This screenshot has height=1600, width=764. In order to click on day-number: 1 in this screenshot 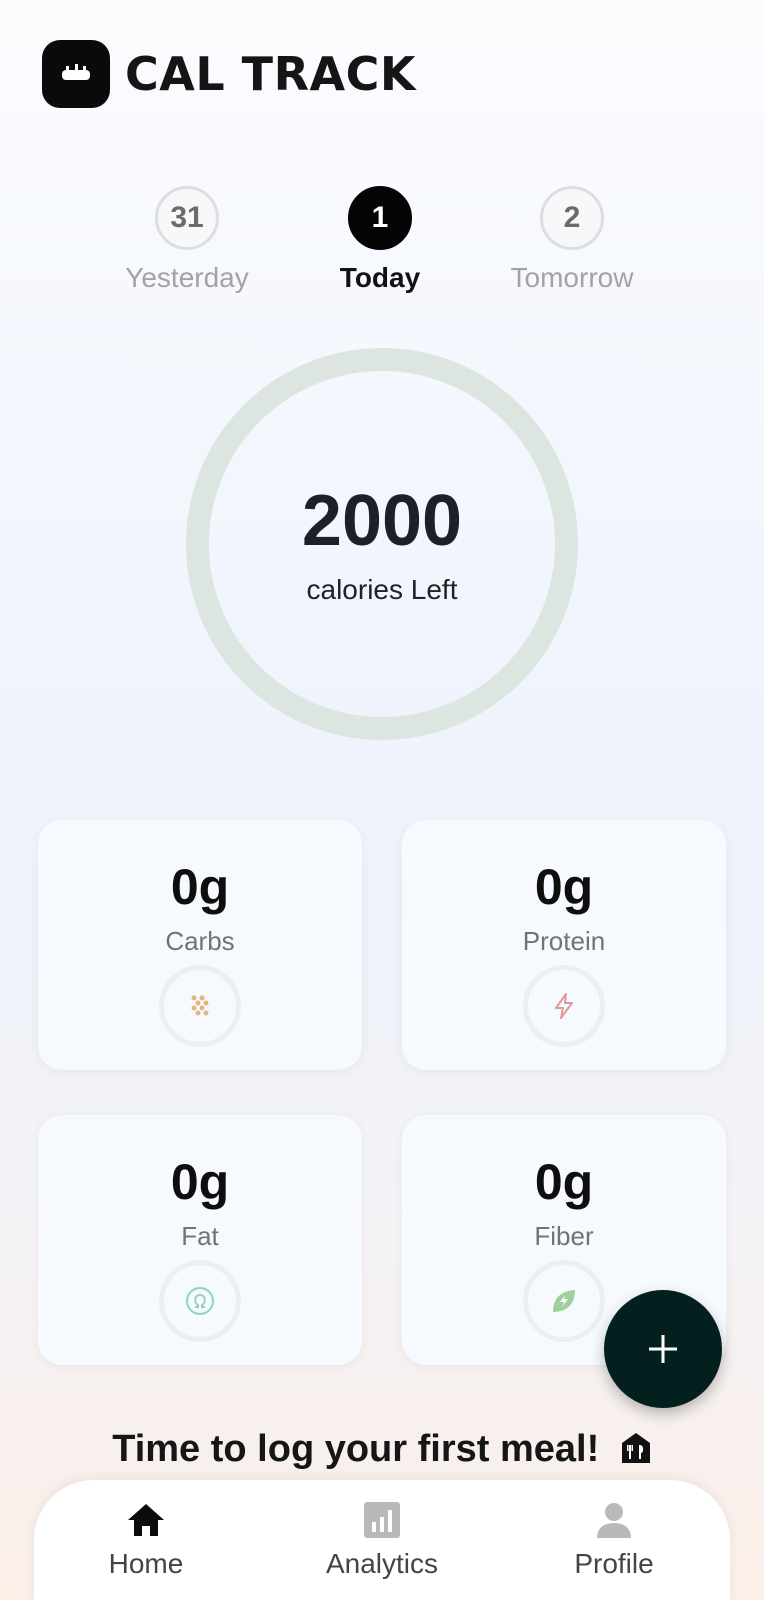, I will do `click(380, 218)`.